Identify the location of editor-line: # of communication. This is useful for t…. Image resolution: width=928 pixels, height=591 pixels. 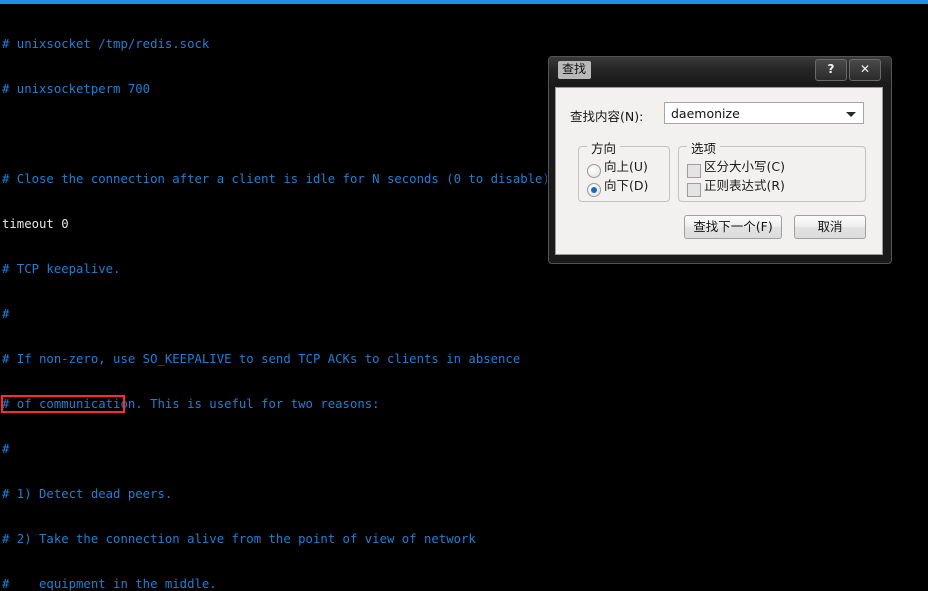
(191, 404).